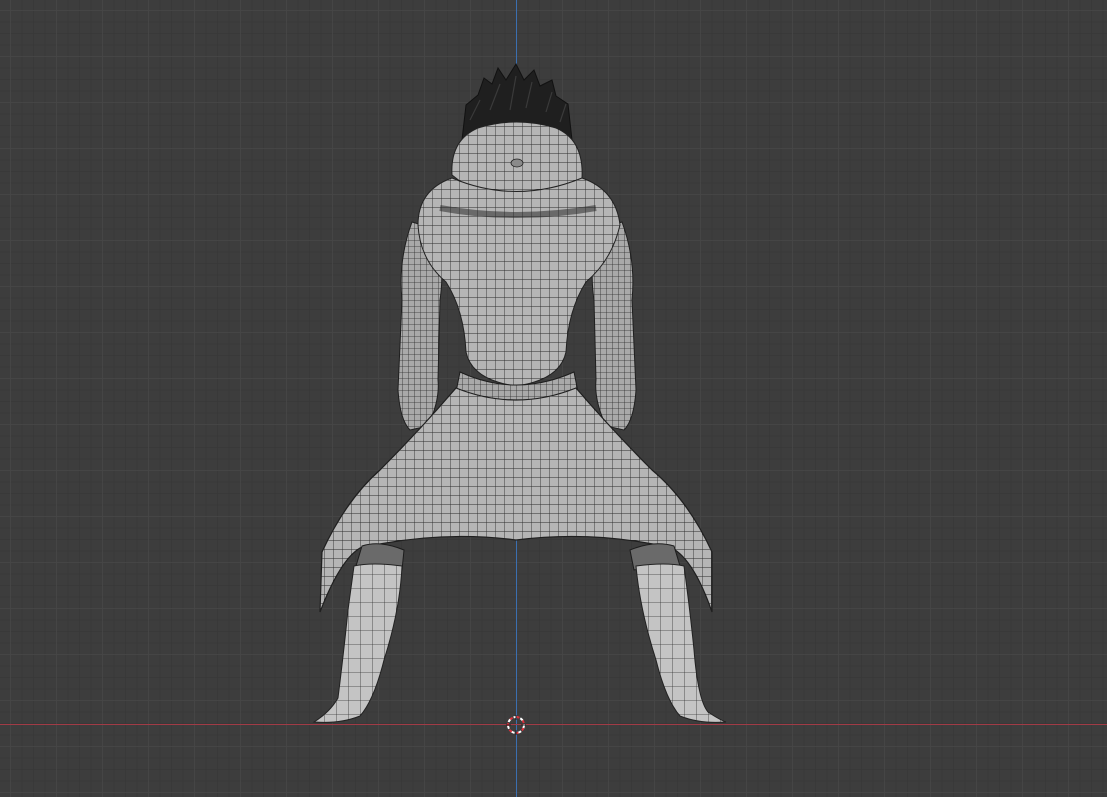  What do you see at coordinates (516, 725) in the screenshot?
I see `3d-cursor-icon` at bounding box center [516, 725].